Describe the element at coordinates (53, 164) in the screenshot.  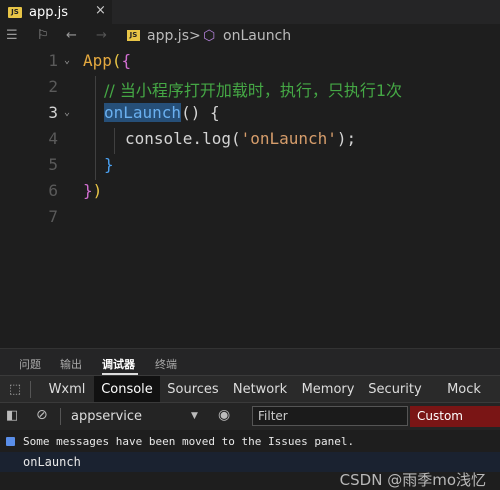
I see `line-number: 5` at that location.